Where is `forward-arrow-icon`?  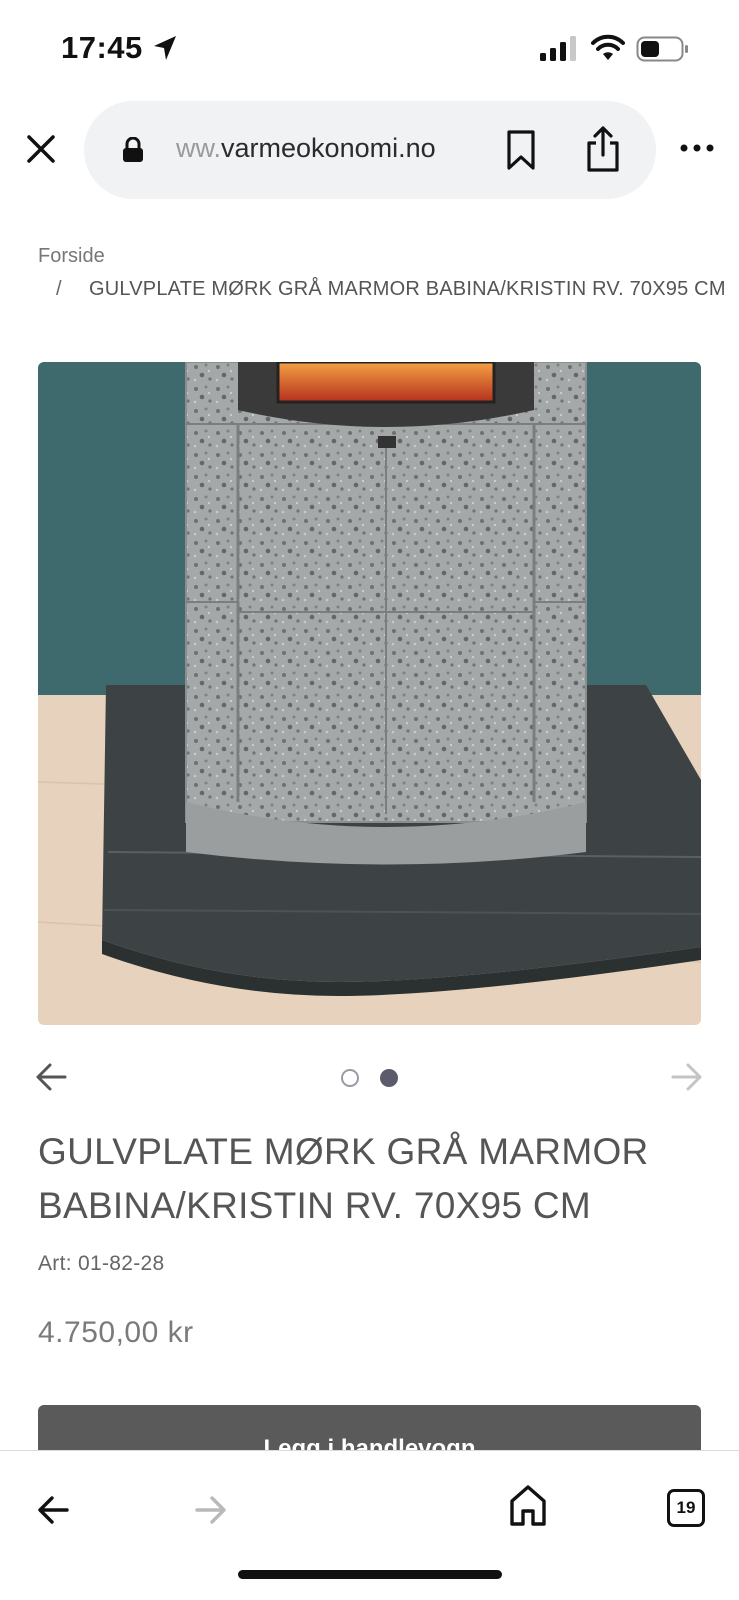
forward-arrow-icon is located at coordinates (211, 1510).